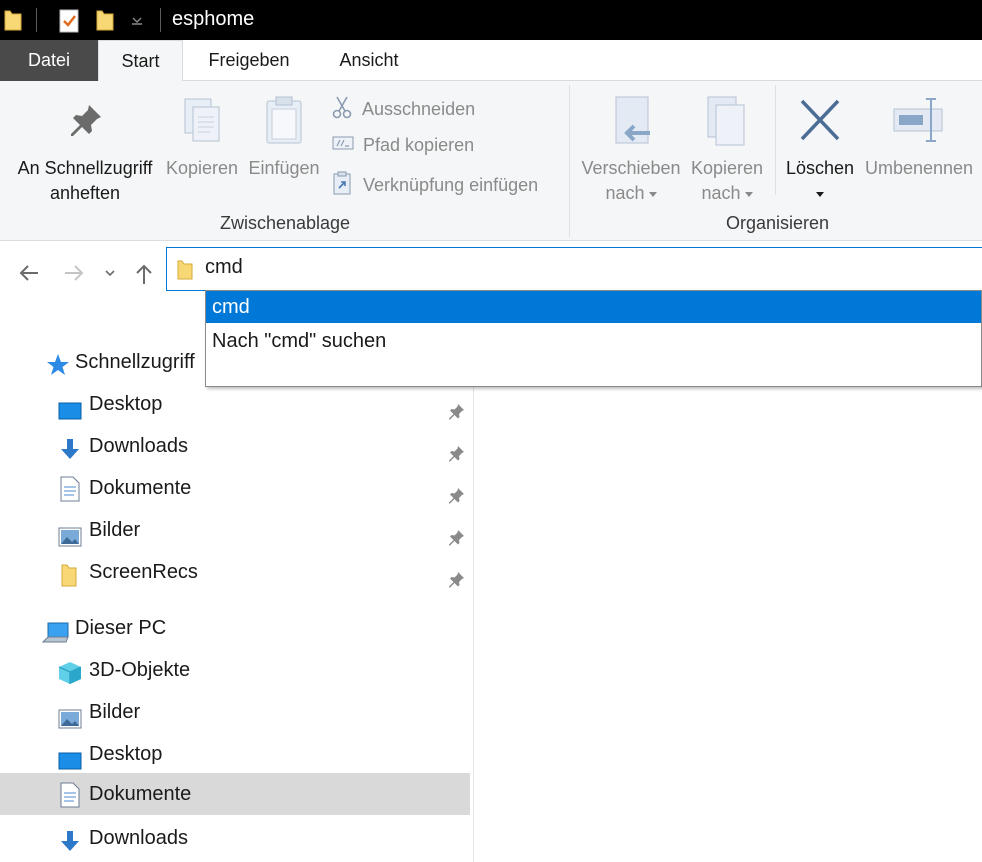 This screenshot has height=862, width=982. I want to click on copy-path-icon, so click(345, 146).